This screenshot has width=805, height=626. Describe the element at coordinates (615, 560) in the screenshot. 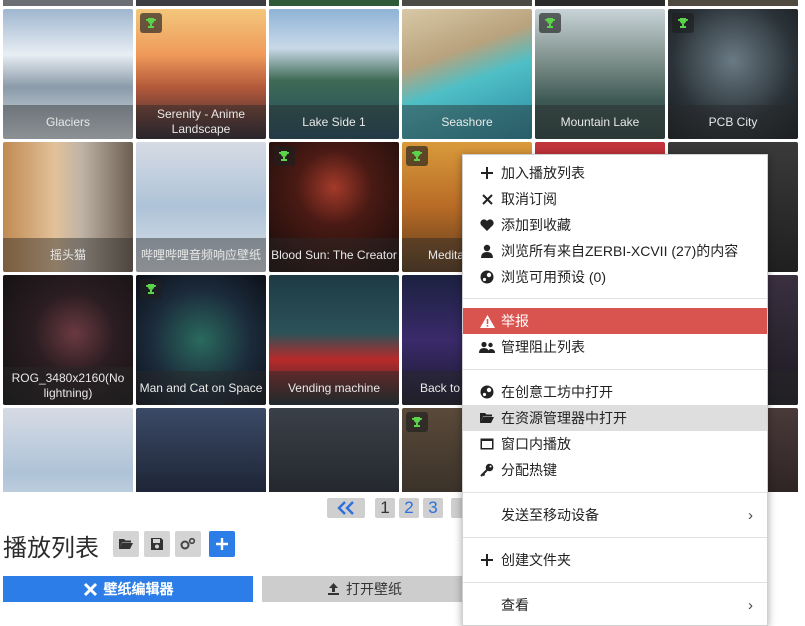

I see `menu-create-folder: 创建文件夹` at that location.